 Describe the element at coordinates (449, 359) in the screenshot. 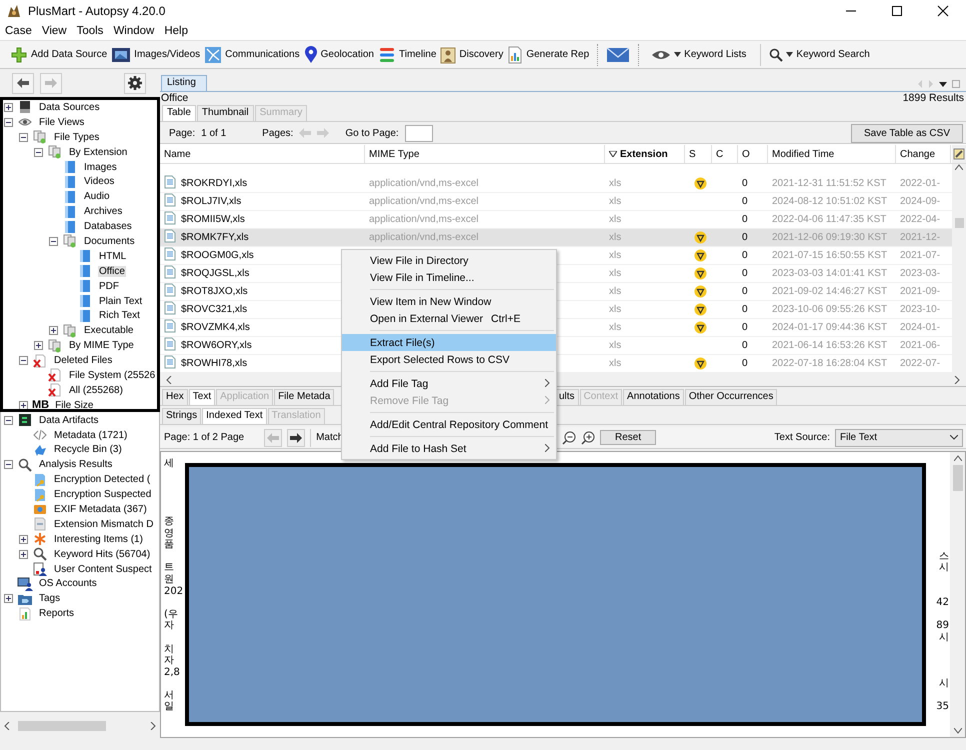

I see `menu-item: Export Selected Rows to CSV` at that location.